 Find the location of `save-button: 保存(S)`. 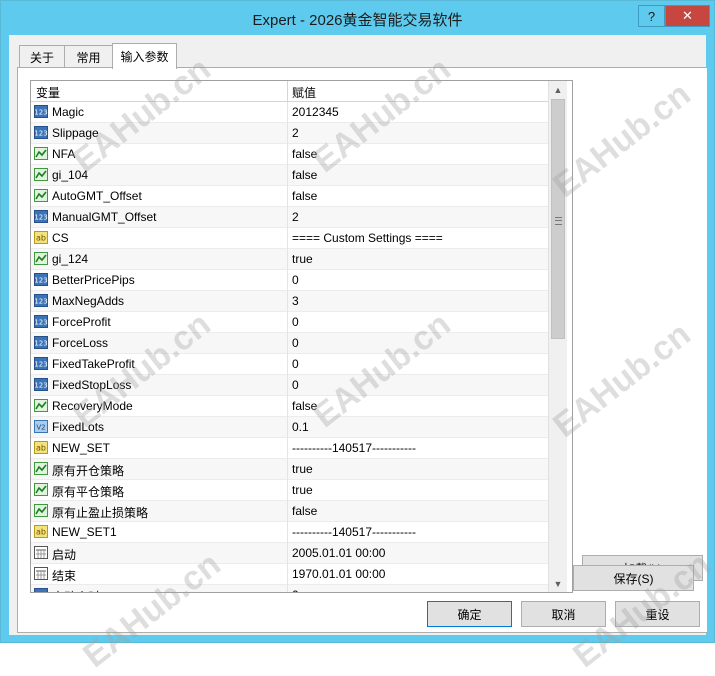

save-button: 保存(S) is located at coordinates (633, 578).